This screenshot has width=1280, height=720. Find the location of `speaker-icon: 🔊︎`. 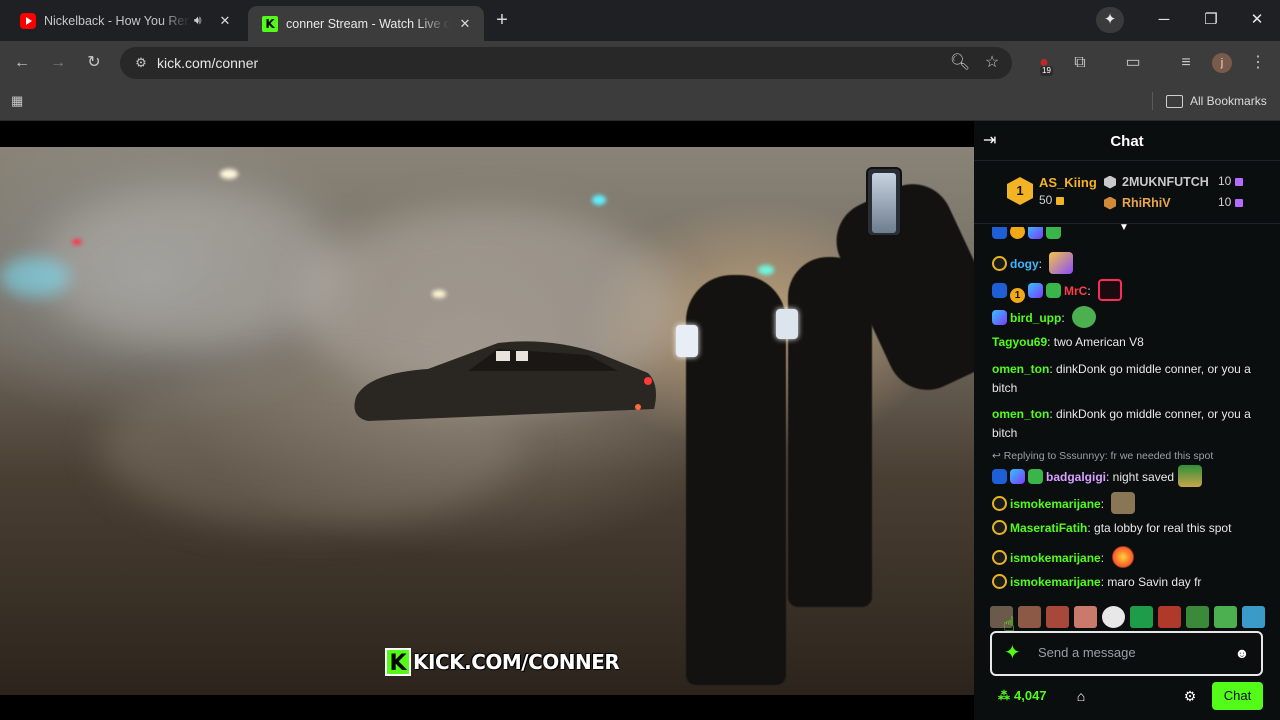

speaker-icon: 🔊︎ is located at coordinates (202, 20).